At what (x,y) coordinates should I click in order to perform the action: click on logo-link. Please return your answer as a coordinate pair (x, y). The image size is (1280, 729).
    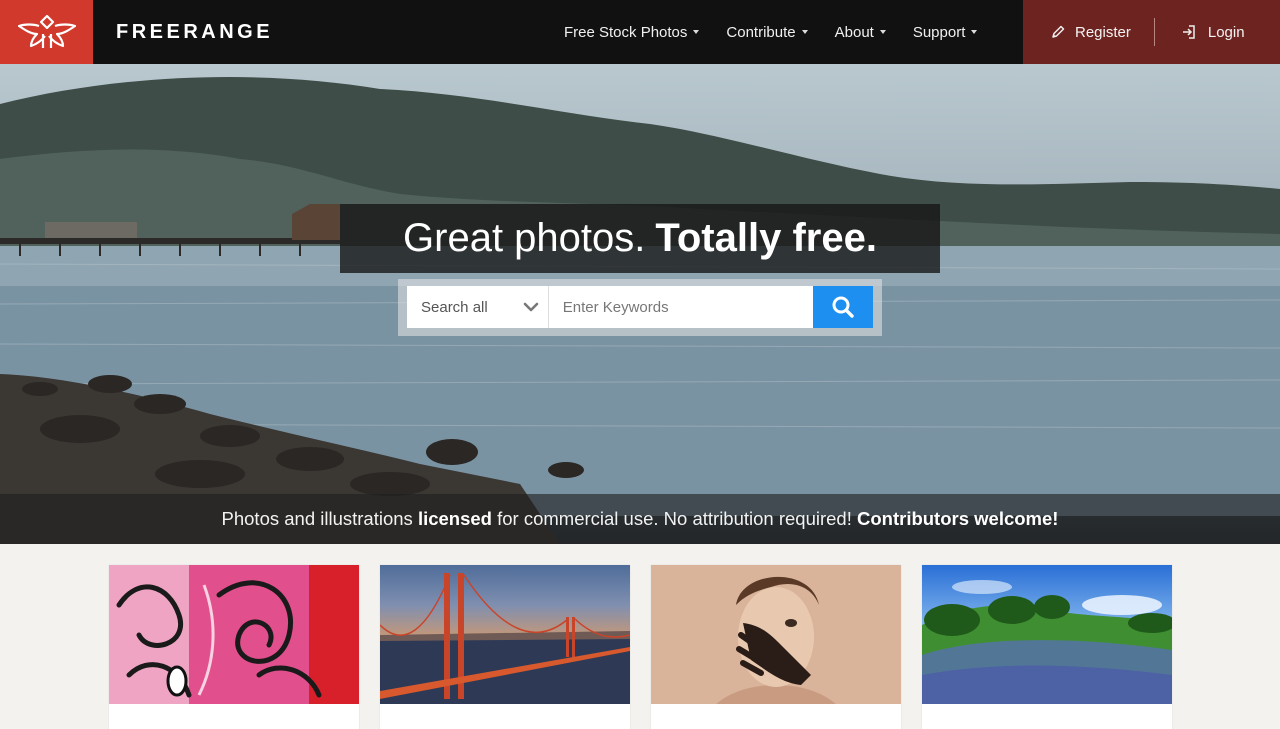
    Looking at the image, I should click on (46, 32).